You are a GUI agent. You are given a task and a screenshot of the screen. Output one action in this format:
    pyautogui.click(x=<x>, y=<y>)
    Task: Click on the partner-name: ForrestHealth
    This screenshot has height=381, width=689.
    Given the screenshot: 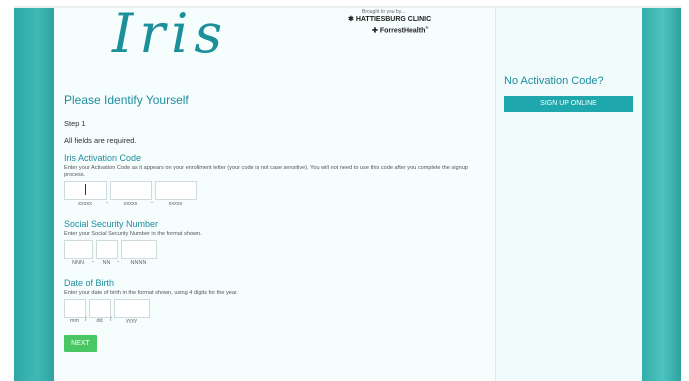 What is the action you would take?
    pyautogui.click(x=402, y=31)
    